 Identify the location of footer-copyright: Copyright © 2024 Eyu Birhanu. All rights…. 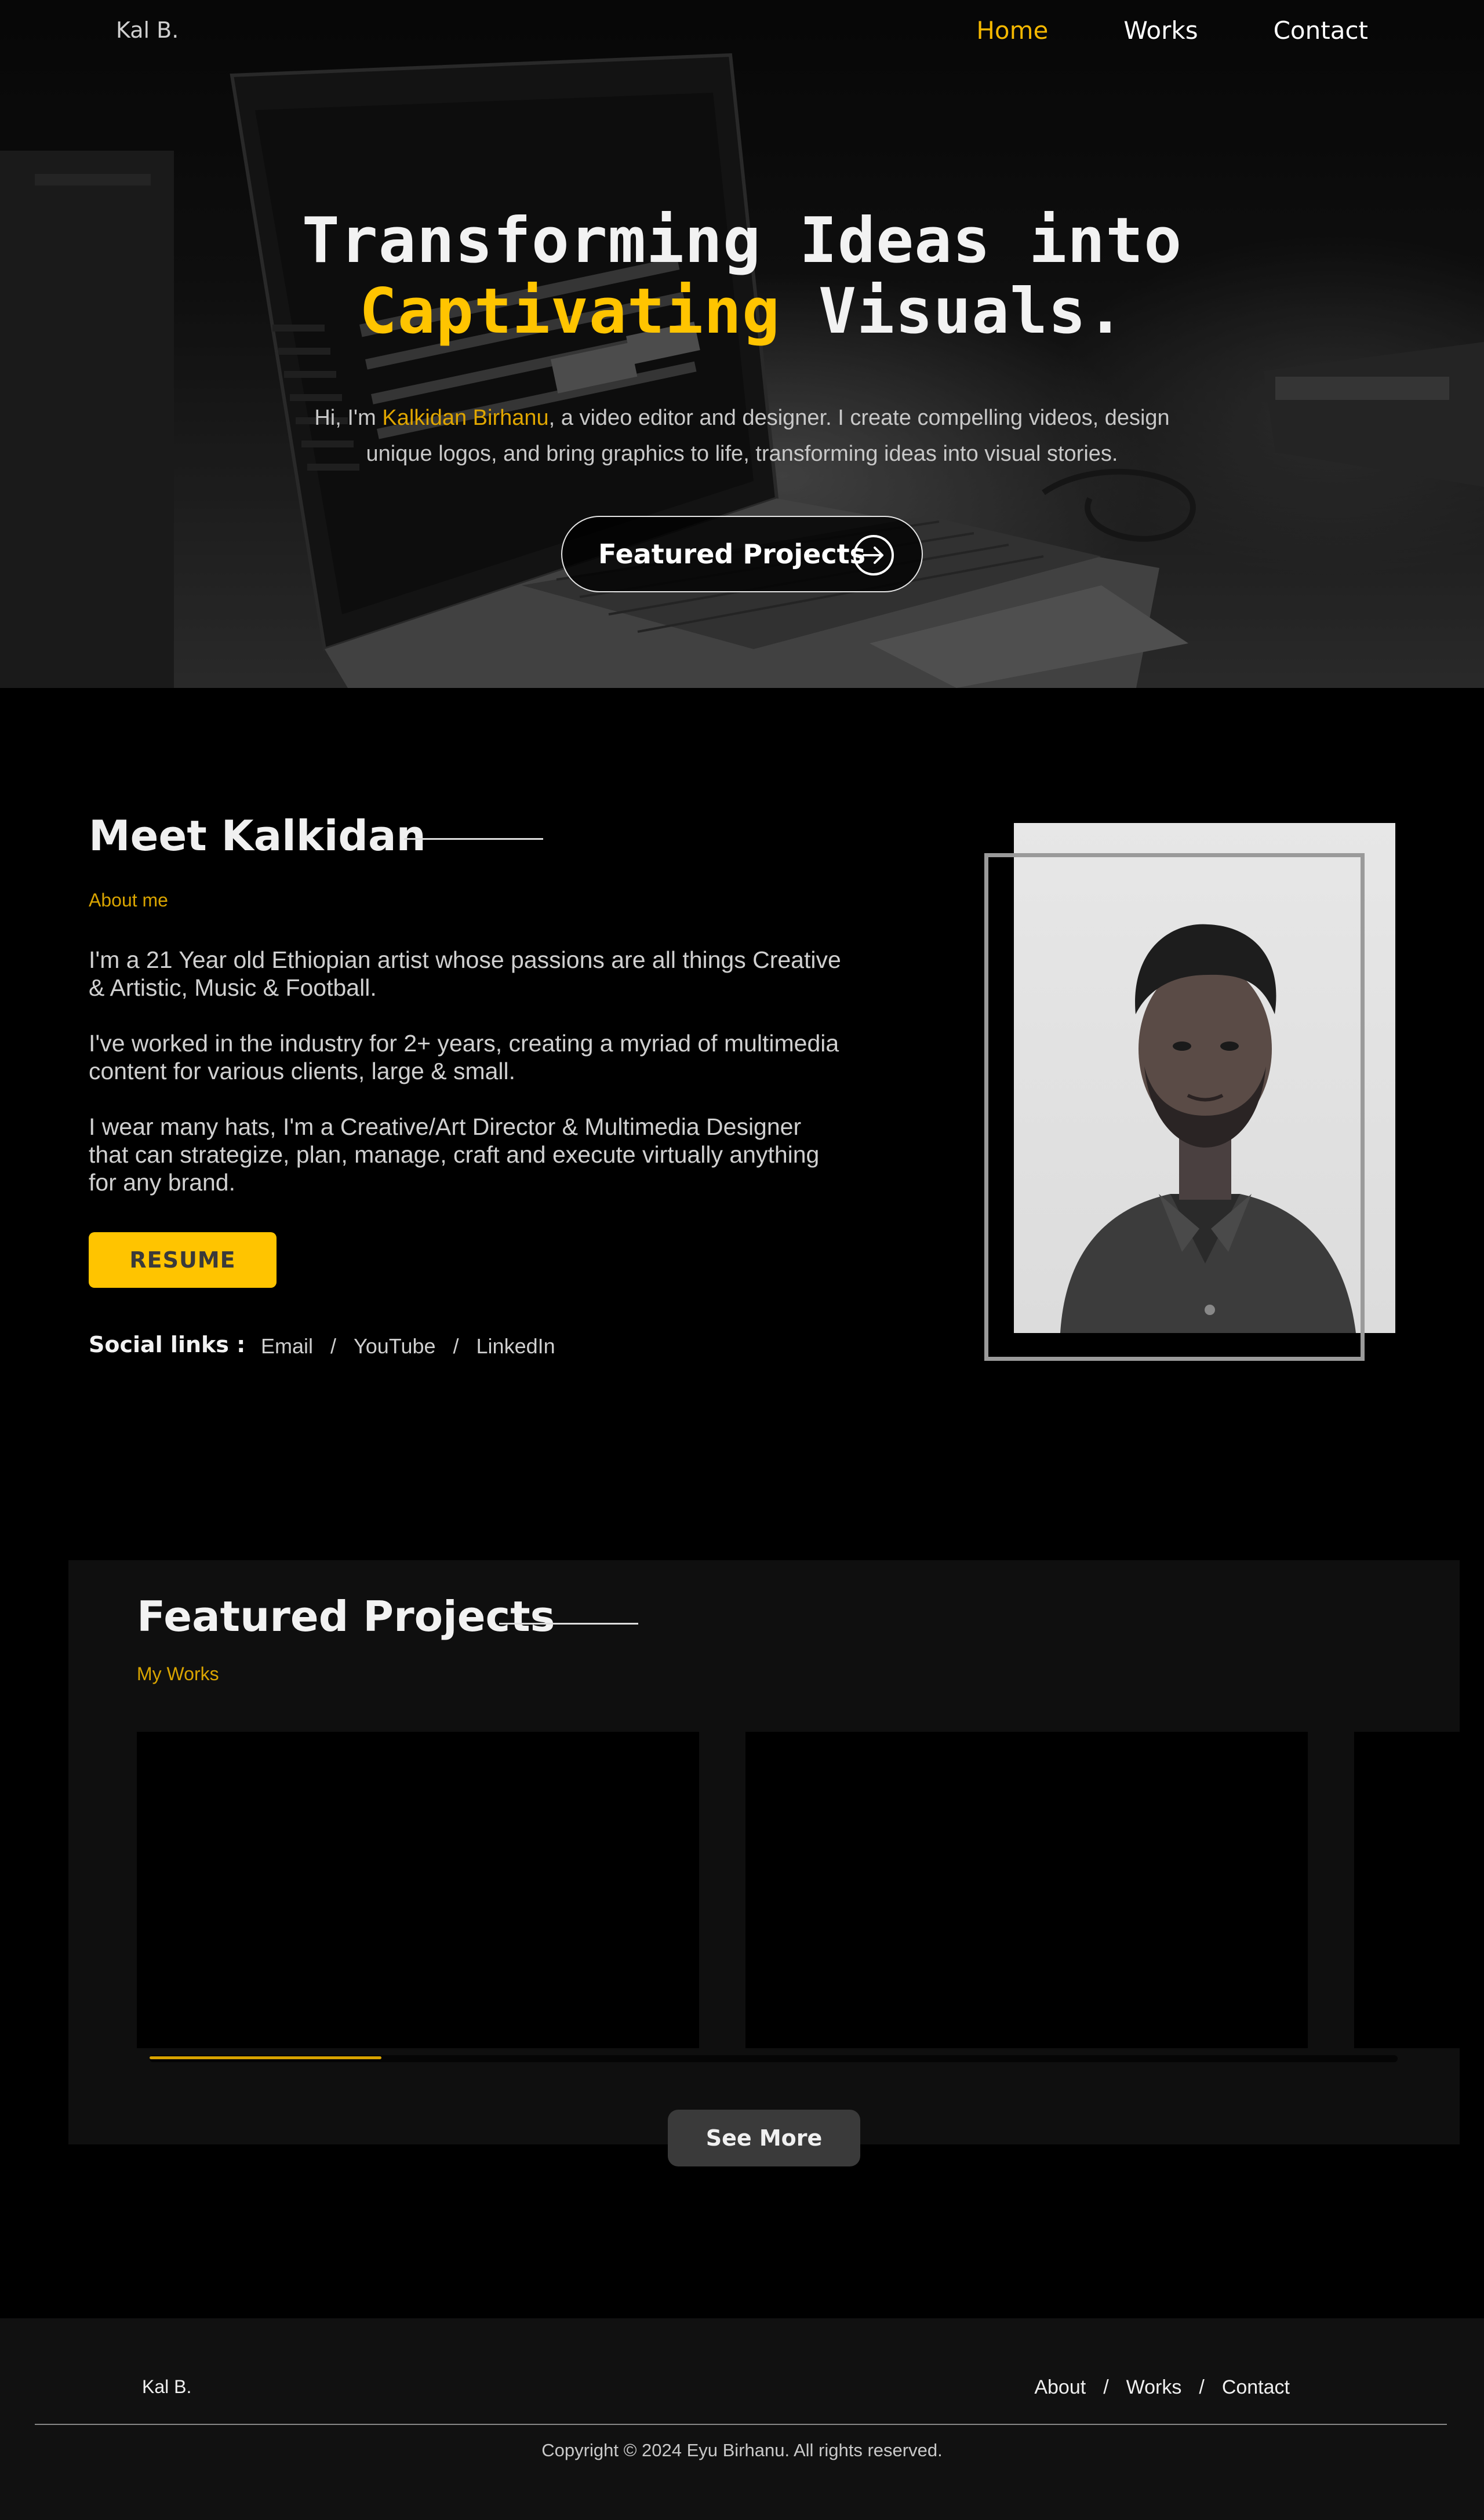
(742, 2450).